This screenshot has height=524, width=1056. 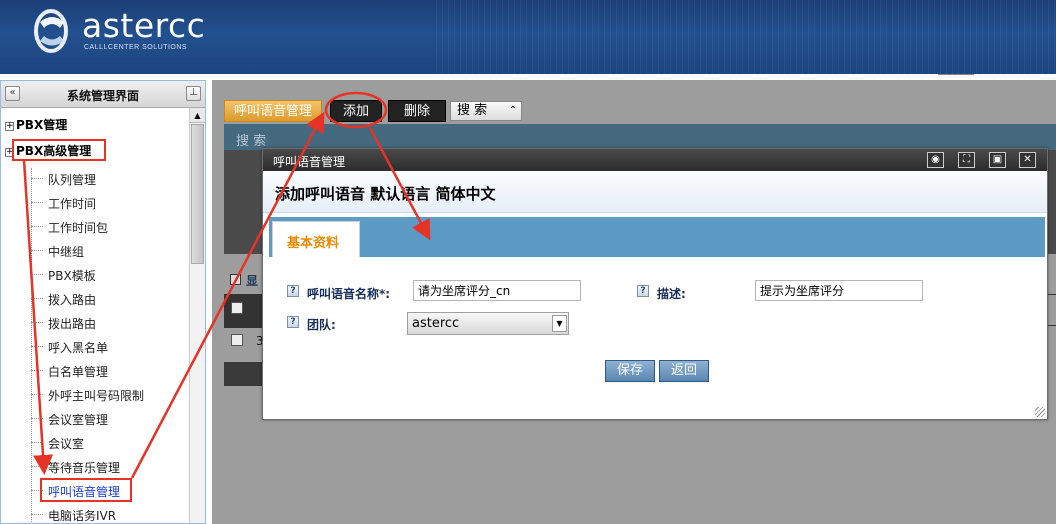 What do you see at coordinates (839, 290) in the screenshot?
I see `description-input` at bounding box center [839, 290].